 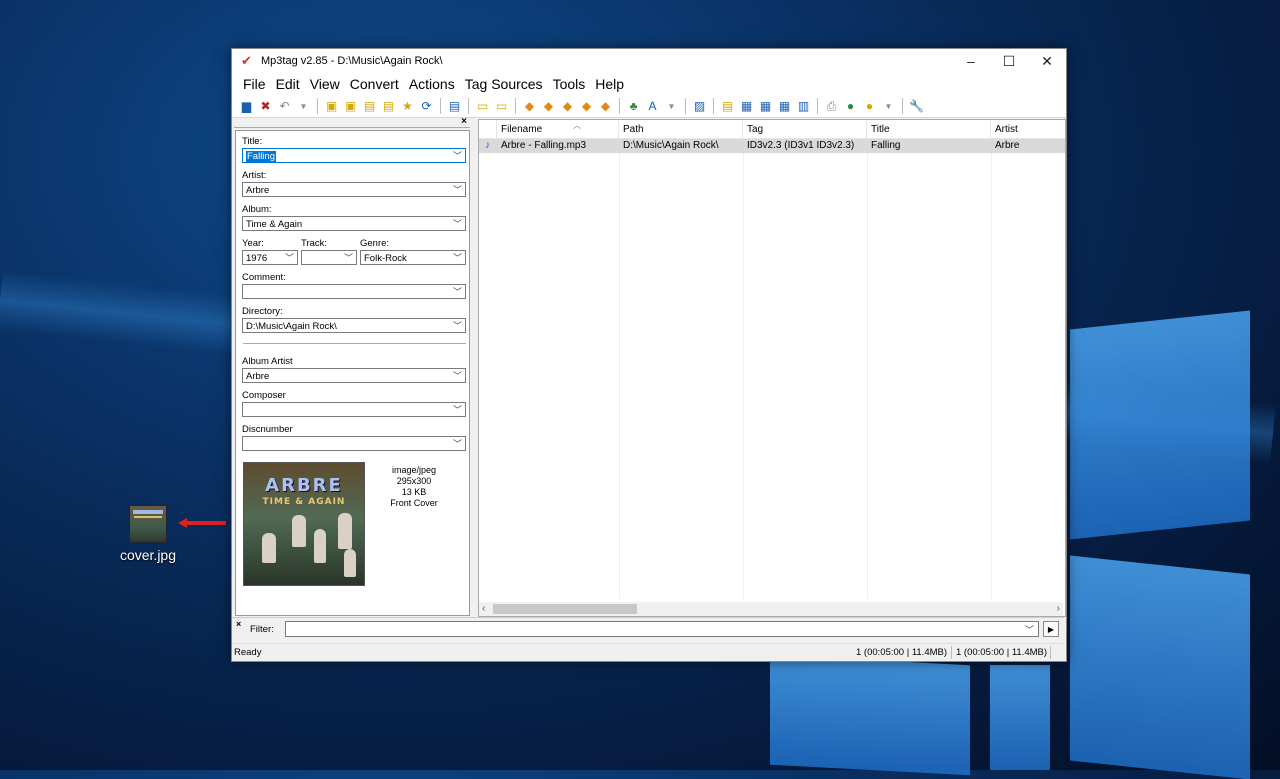 What do you see at coordinates (288, 84) in the screenshot?
I see `menu-edit: Edit` at bounding box center [288, 84].